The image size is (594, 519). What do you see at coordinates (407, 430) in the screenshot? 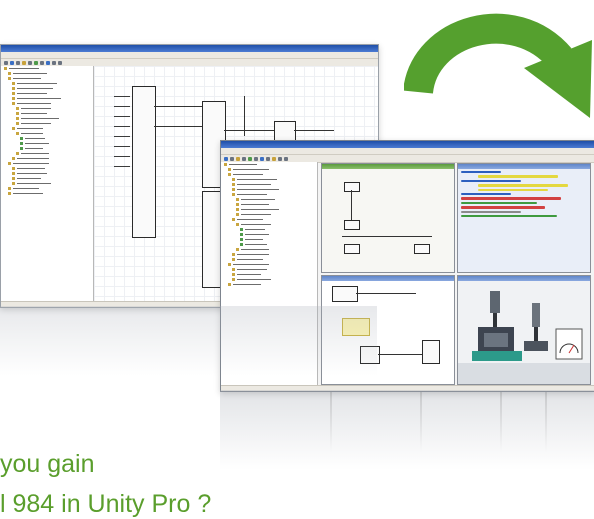
I see `window-reflection` at bounding box center [407, 430].